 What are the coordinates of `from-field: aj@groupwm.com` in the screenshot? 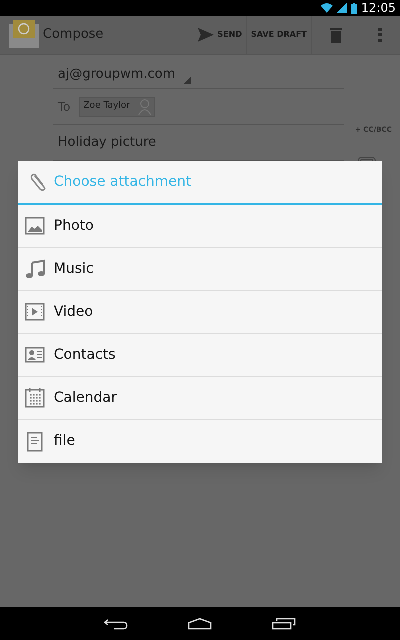 It's located at (198, 74).